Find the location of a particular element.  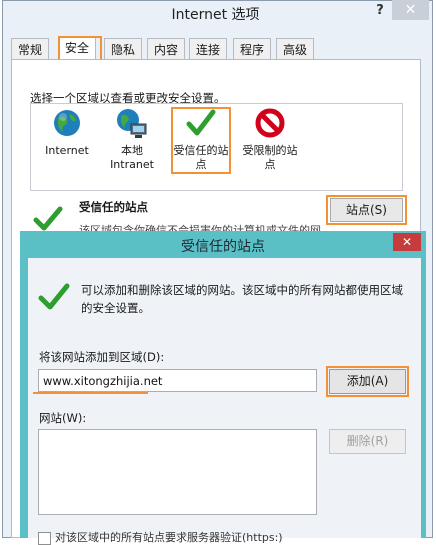

websites-list is located at coordinates (177, 472).